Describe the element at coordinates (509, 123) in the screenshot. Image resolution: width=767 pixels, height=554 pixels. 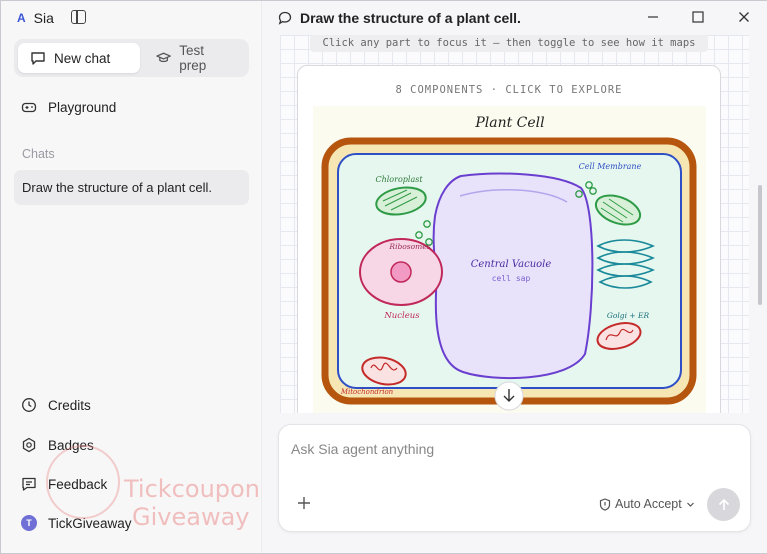
I see `diagram-title: Plant Cell` at that location.